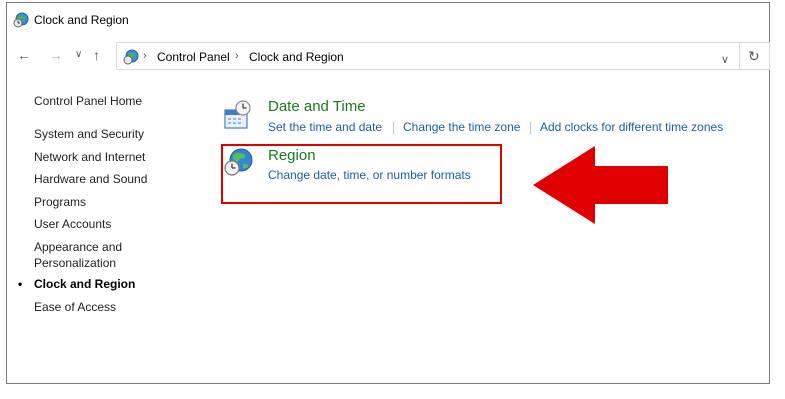 The image size is (785, 399). What do you see at coordinates (75, 307) in the screenshot?
I see `sidebar-item-ease-of-access: Ease of Access` at bounding box center [75, 307].